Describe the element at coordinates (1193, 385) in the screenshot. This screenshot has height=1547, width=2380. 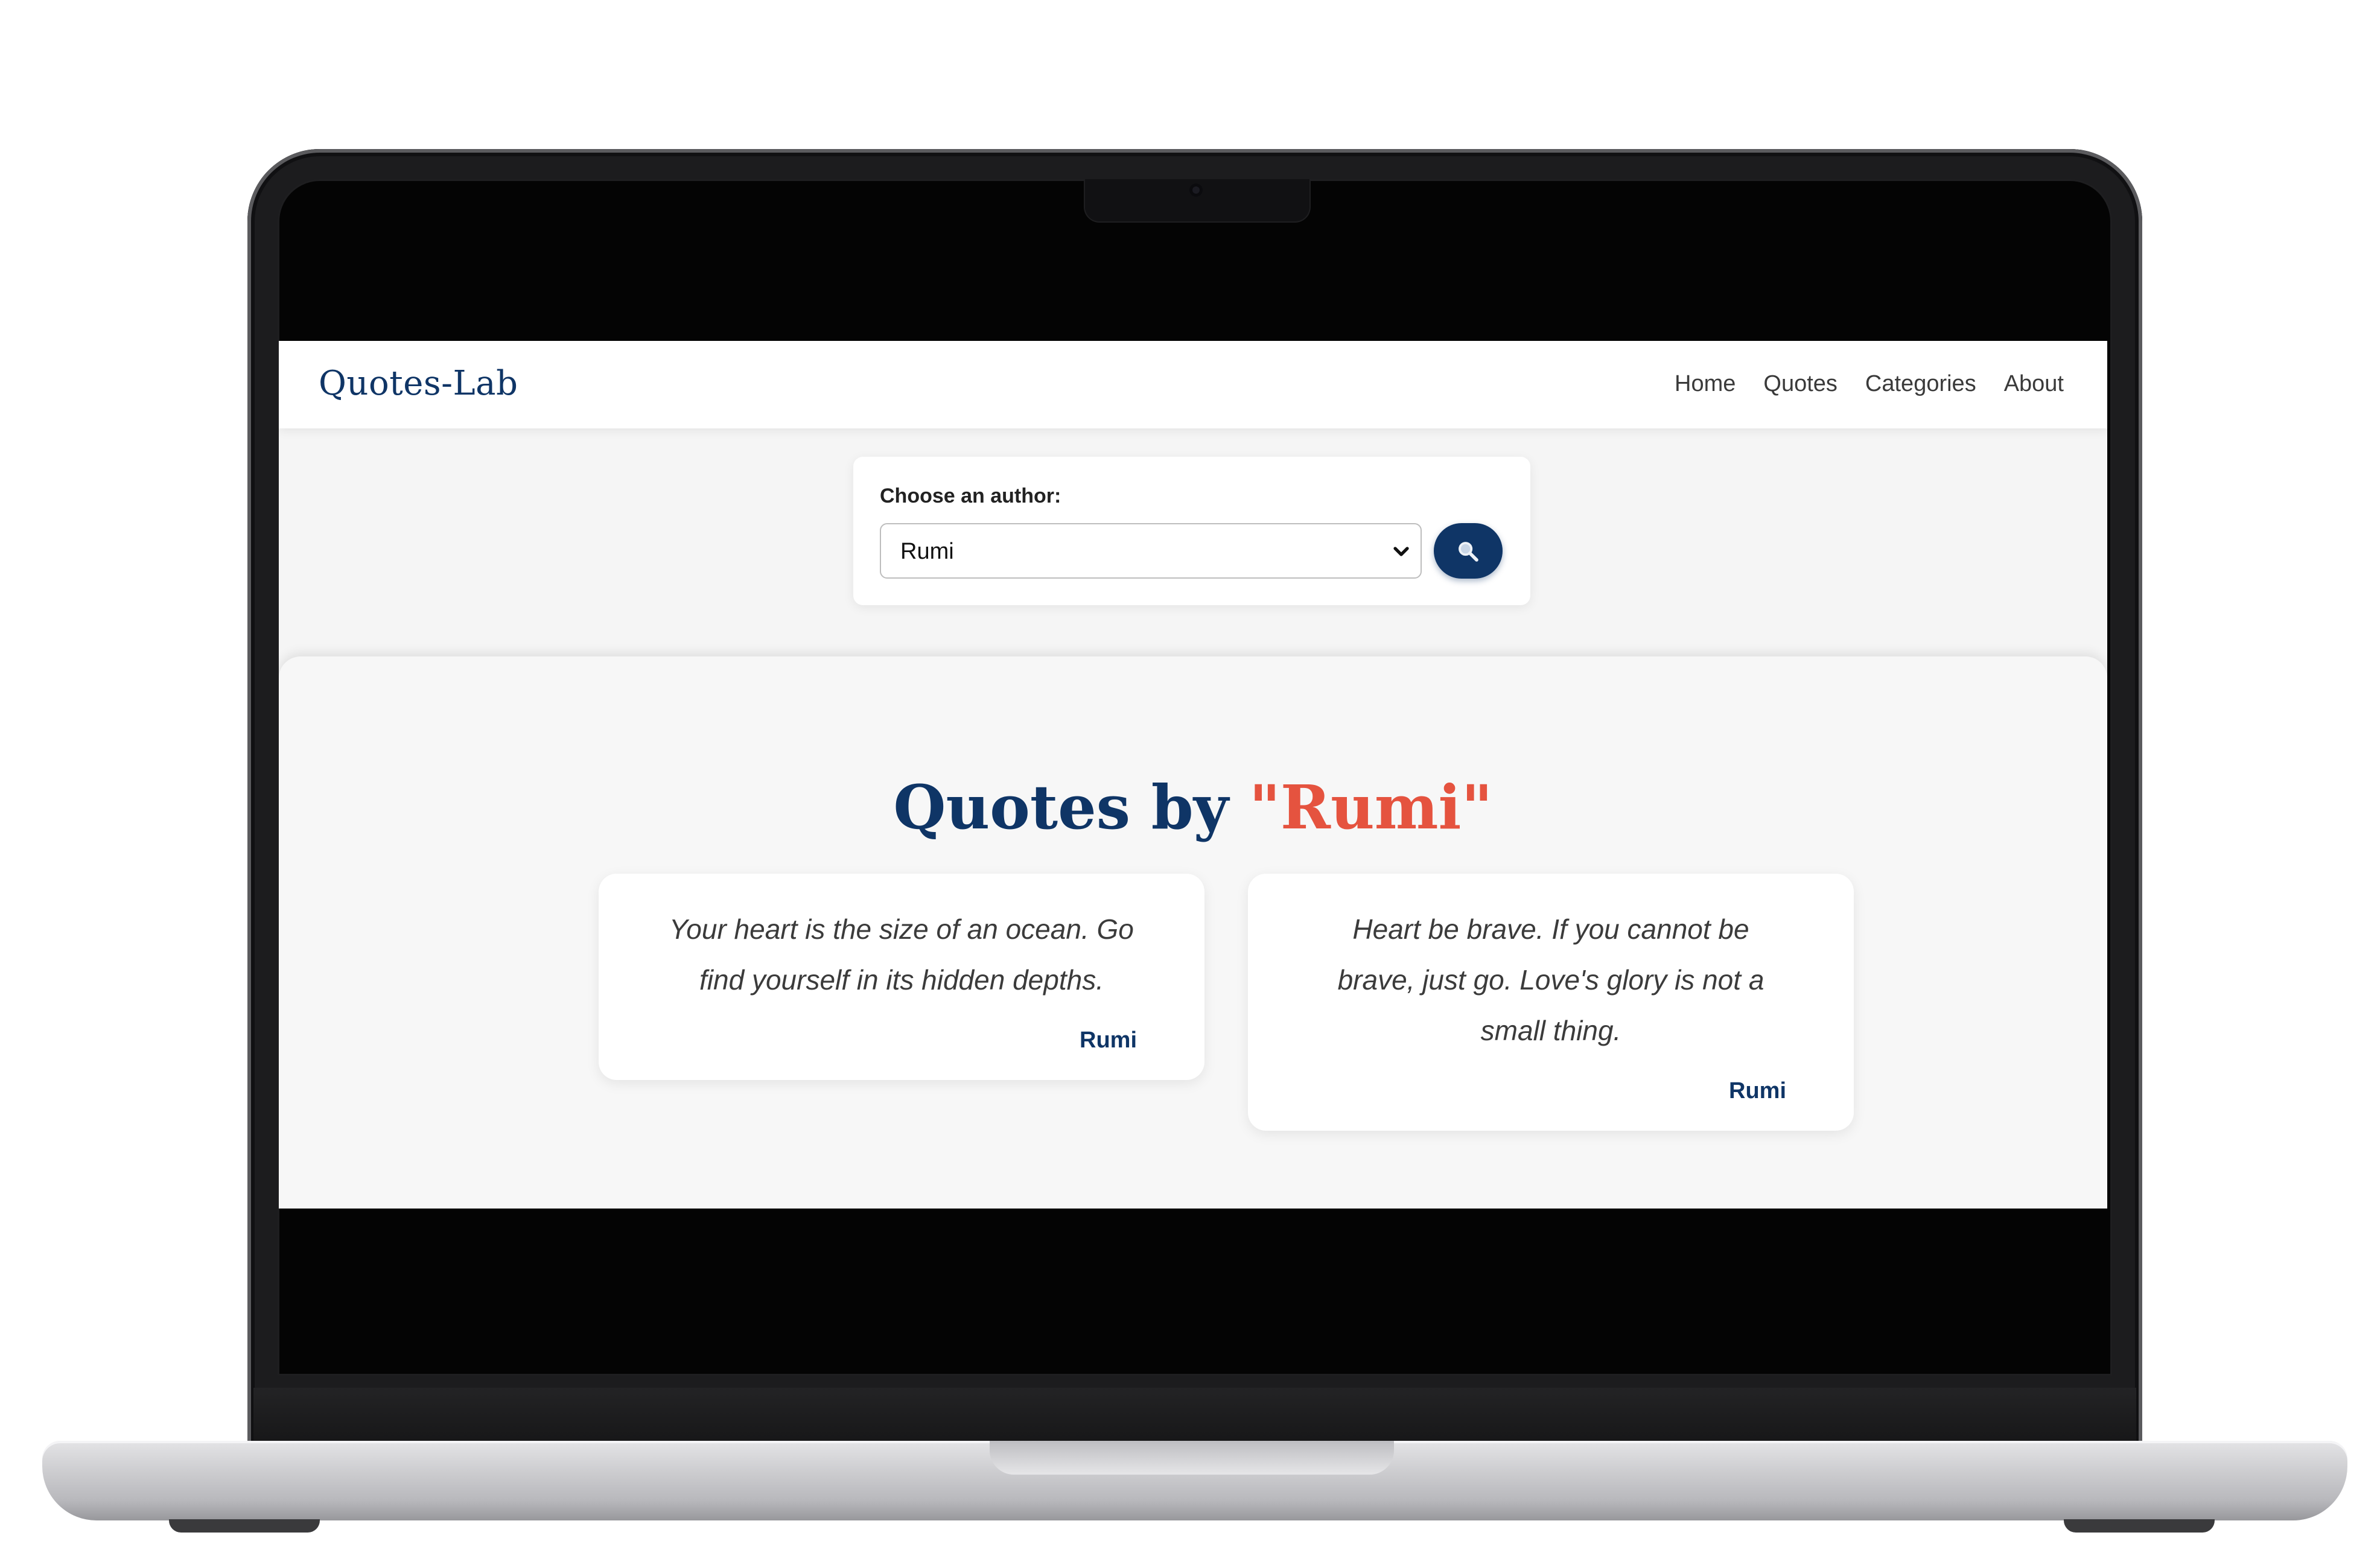
I see `navbar: Quotes-Lab Home Quotes Categories About` at that location.